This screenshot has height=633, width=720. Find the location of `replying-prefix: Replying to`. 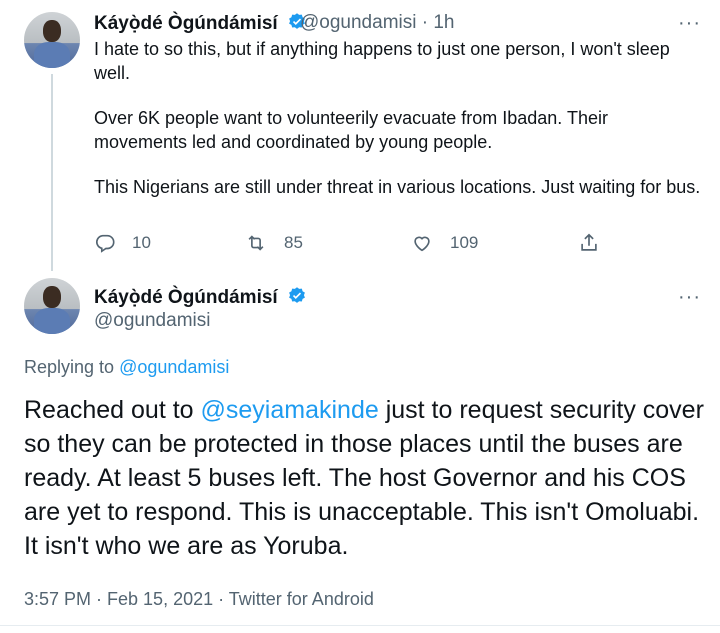

replying-prefix: Replying to is located at coordinates (69, 367).